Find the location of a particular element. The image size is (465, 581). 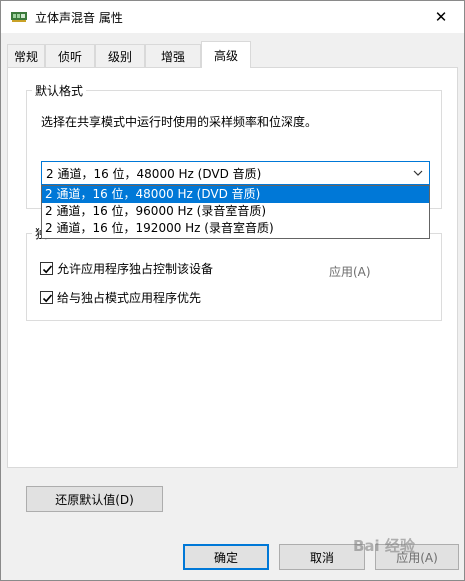

default-format-description: 选择在共享模式中运行时使用的采样频率和位深度。 is located at coordinates (179, 122).